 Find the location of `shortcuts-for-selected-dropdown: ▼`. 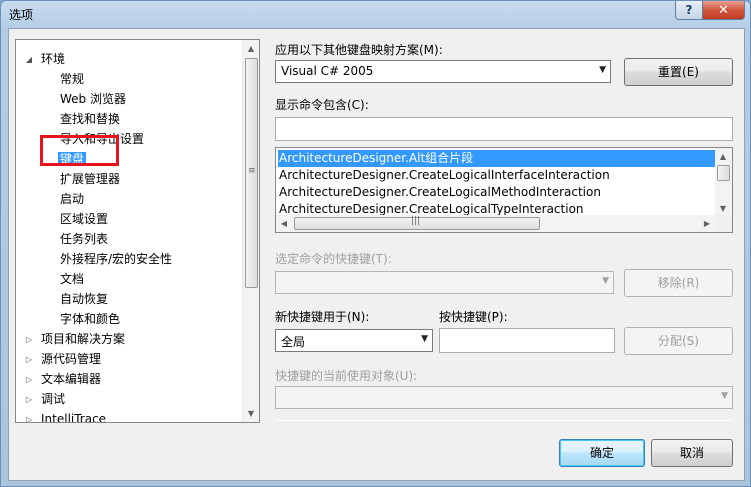

shortcuts-for-selected-dropdown: ▼ is located at coordinates (444, 282).